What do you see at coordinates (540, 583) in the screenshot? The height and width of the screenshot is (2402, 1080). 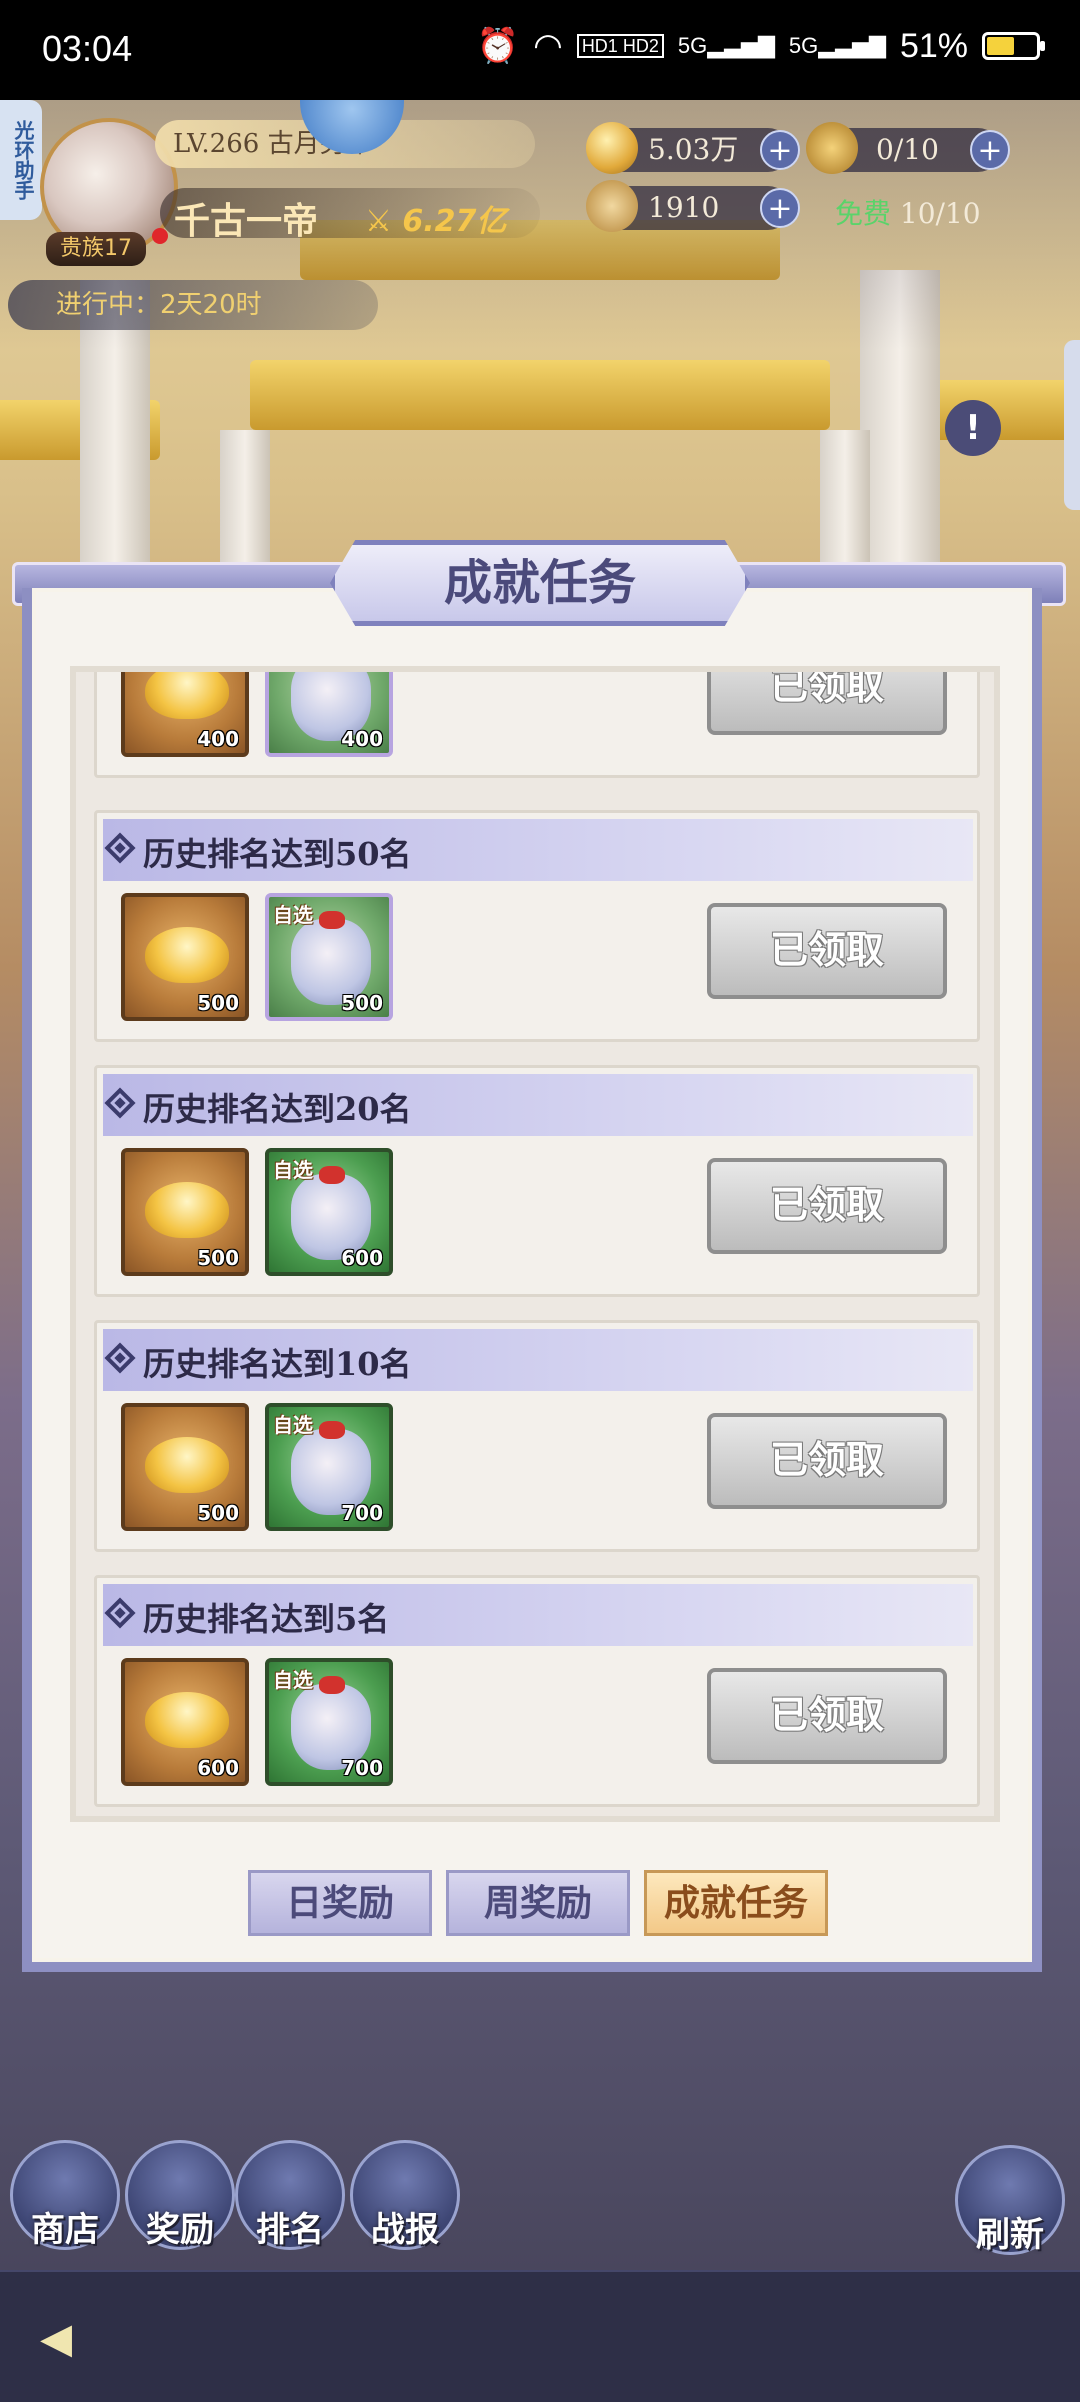 I see `modal-title: 成就任务` at bounding box center [540, 583].